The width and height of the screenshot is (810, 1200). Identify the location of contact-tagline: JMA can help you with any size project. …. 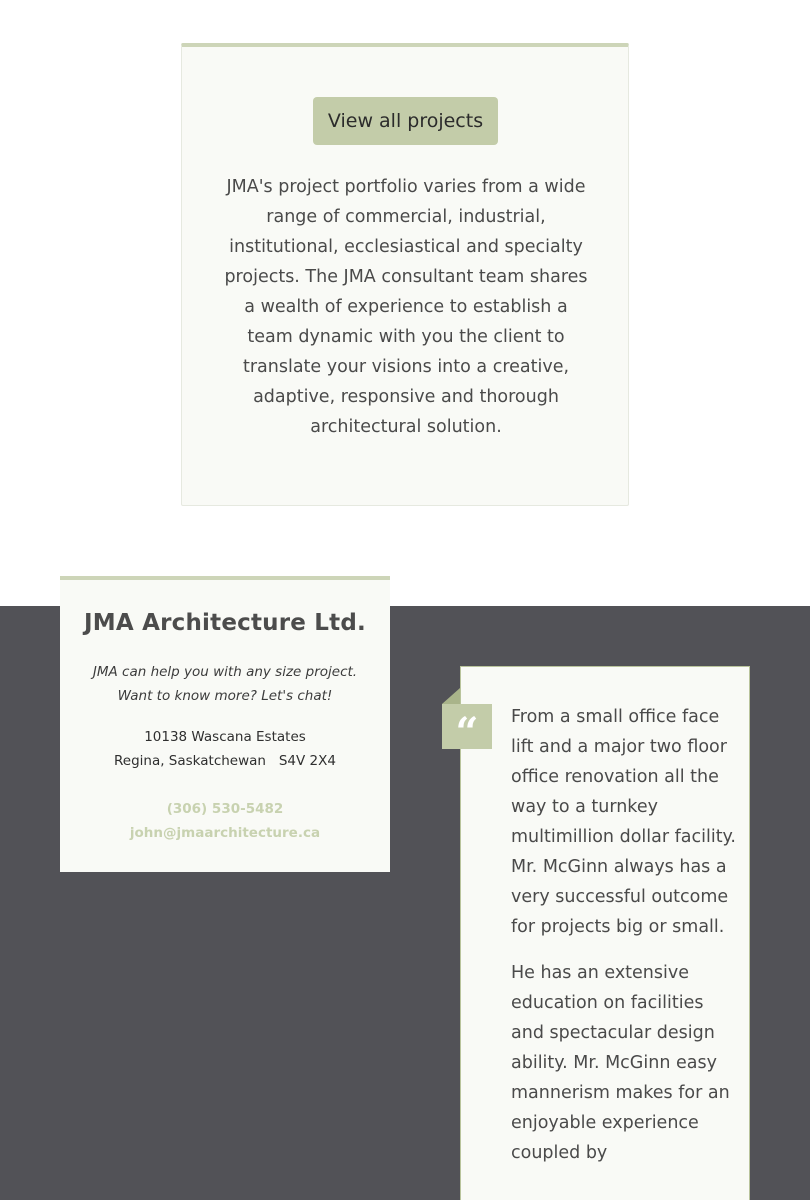
(225, 684).